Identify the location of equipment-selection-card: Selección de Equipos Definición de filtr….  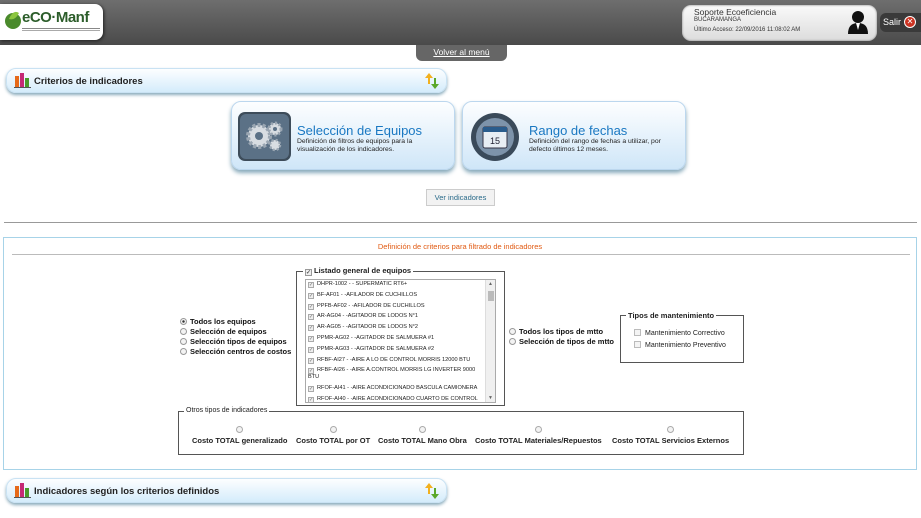
(343, 135).